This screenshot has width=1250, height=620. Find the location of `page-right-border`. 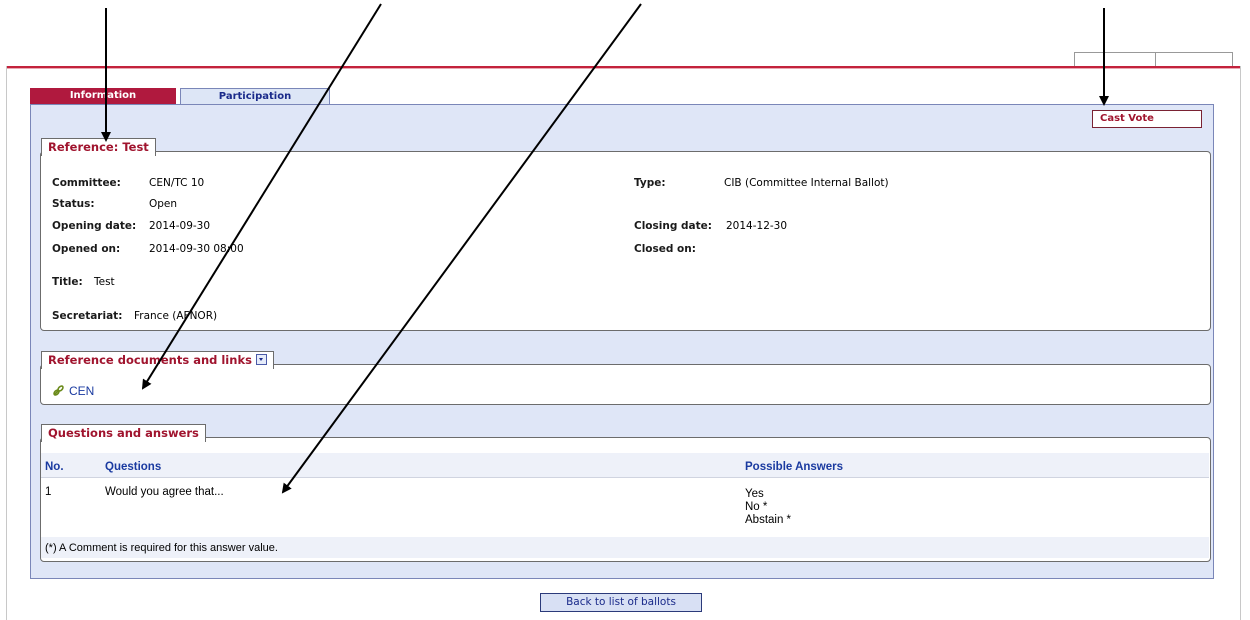

page-right-border is located at coordinates (1240, 343).